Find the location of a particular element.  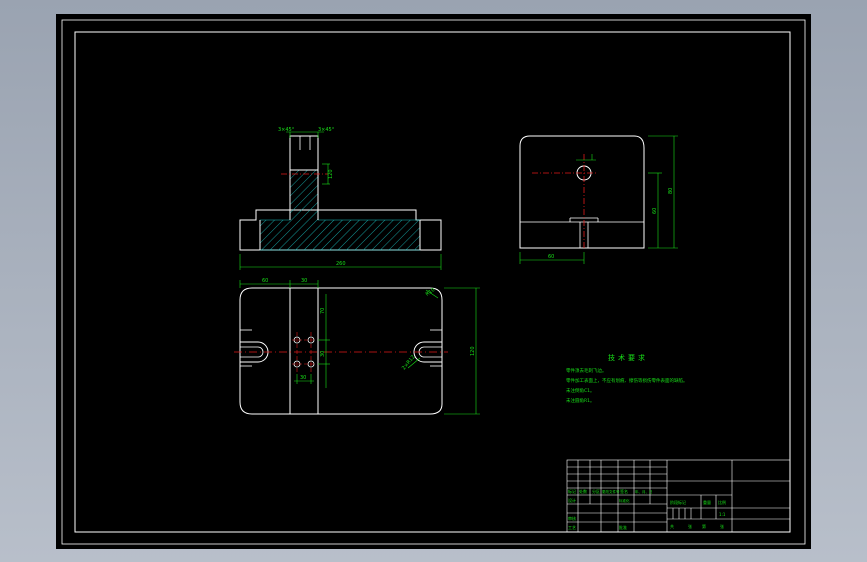

notes-line: 未注圆角R1。 is located at coordinates (580, 400).